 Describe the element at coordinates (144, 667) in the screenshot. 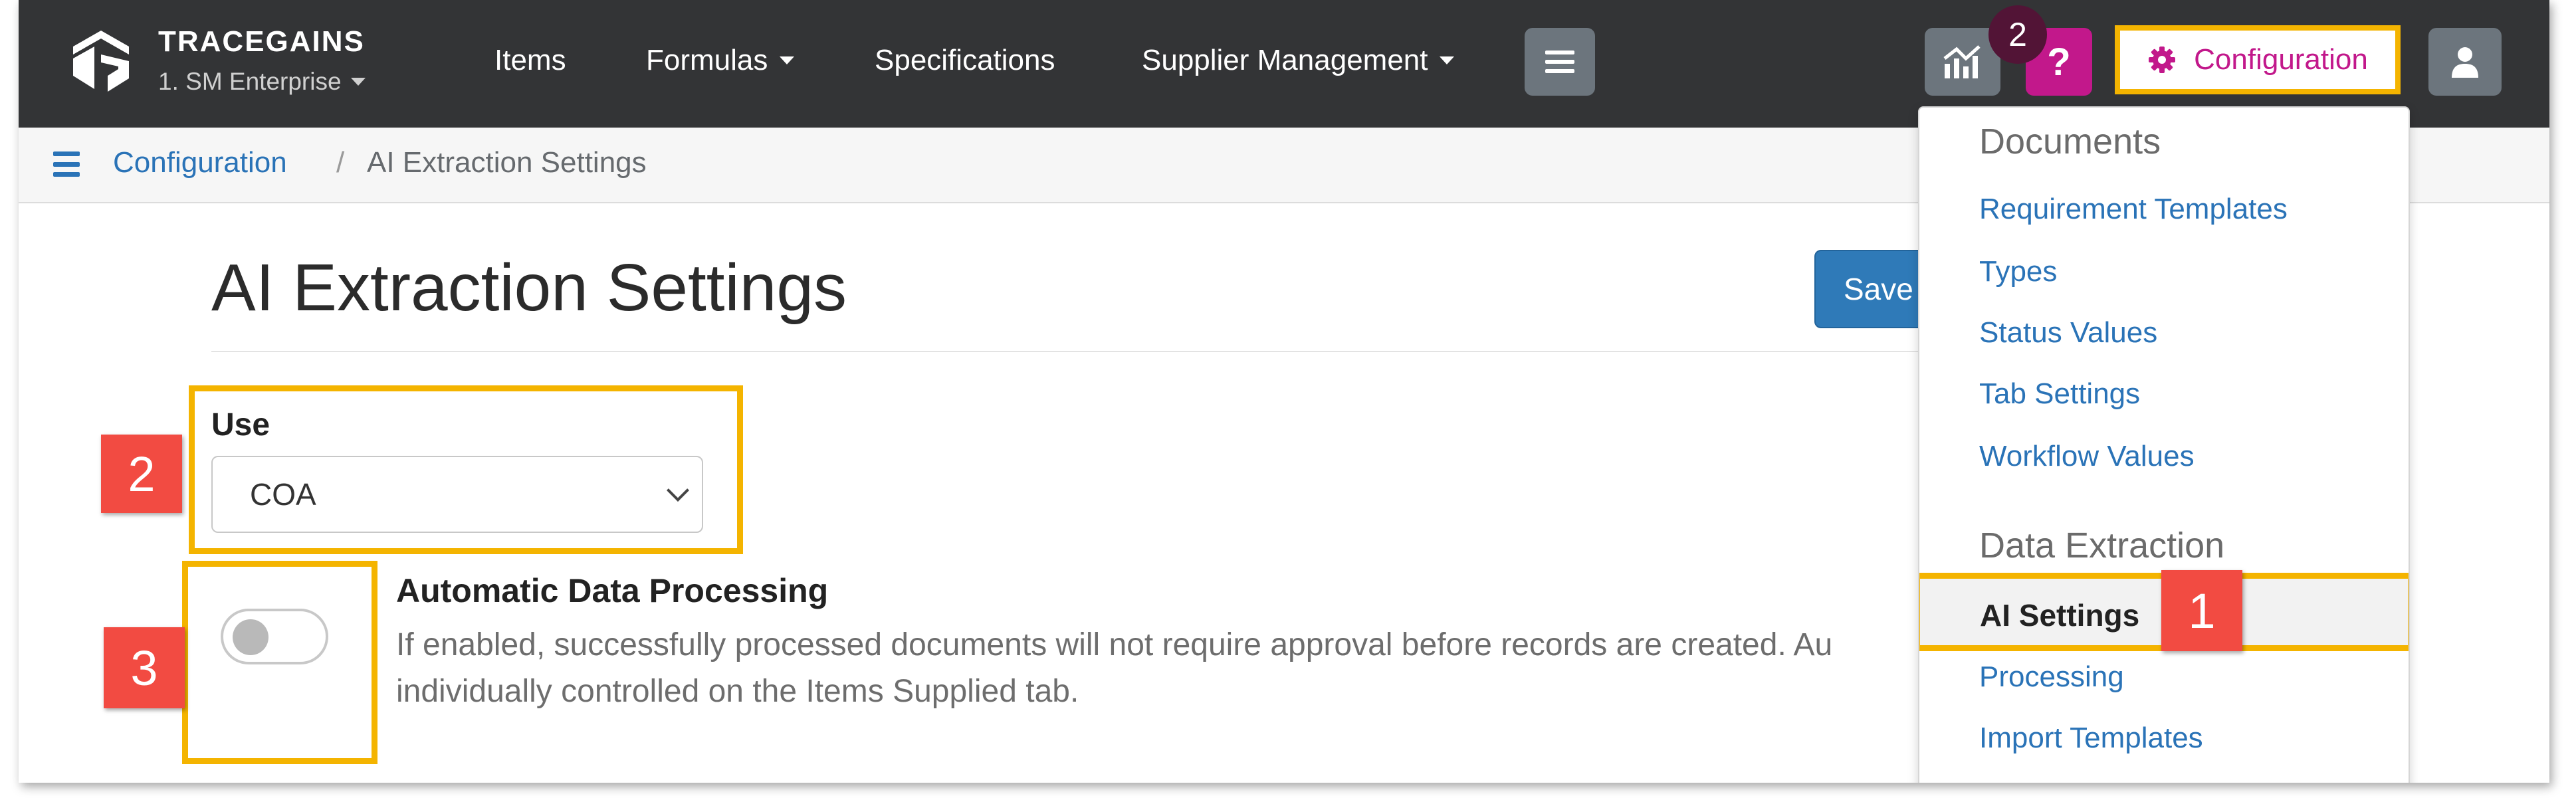

I see `step-marker-3: 3` at that location.